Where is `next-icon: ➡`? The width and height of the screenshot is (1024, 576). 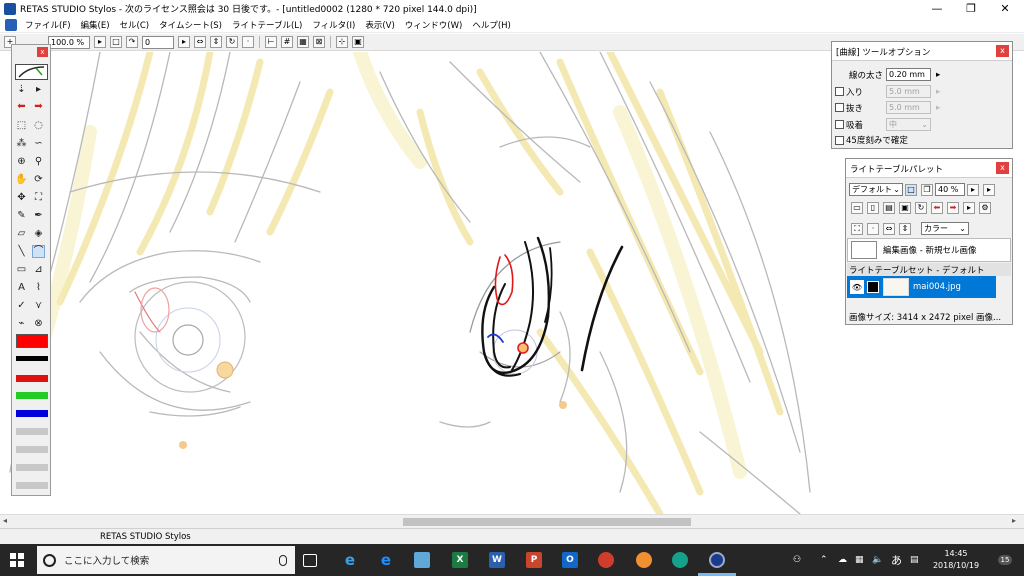 next-icon: ➡ is located at coordinates (38, 106).